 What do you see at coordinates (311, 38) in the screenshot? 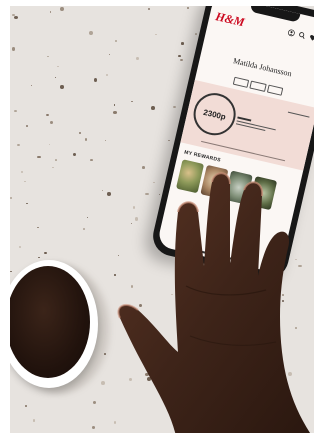
I see `heart-icon` at bounding box center [311, 38].